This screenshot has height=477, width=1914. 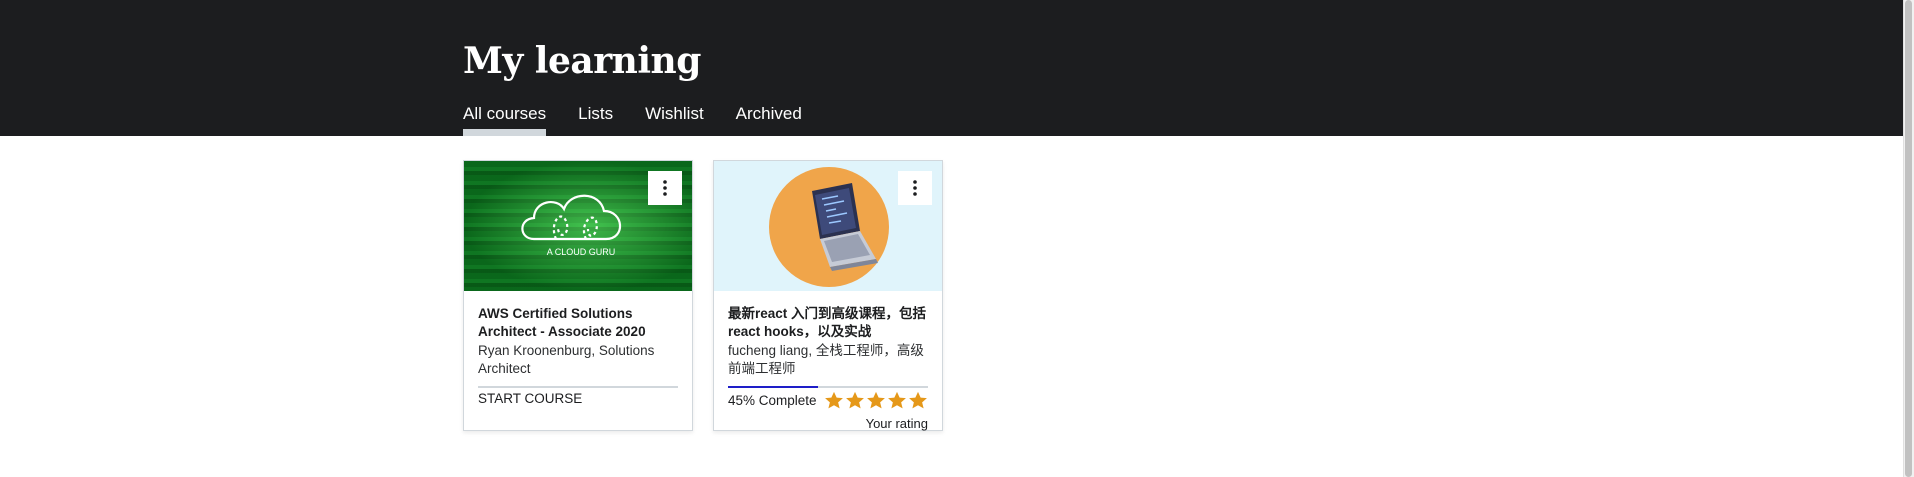 I want to click on star-rating, so click(x=876, y=400).